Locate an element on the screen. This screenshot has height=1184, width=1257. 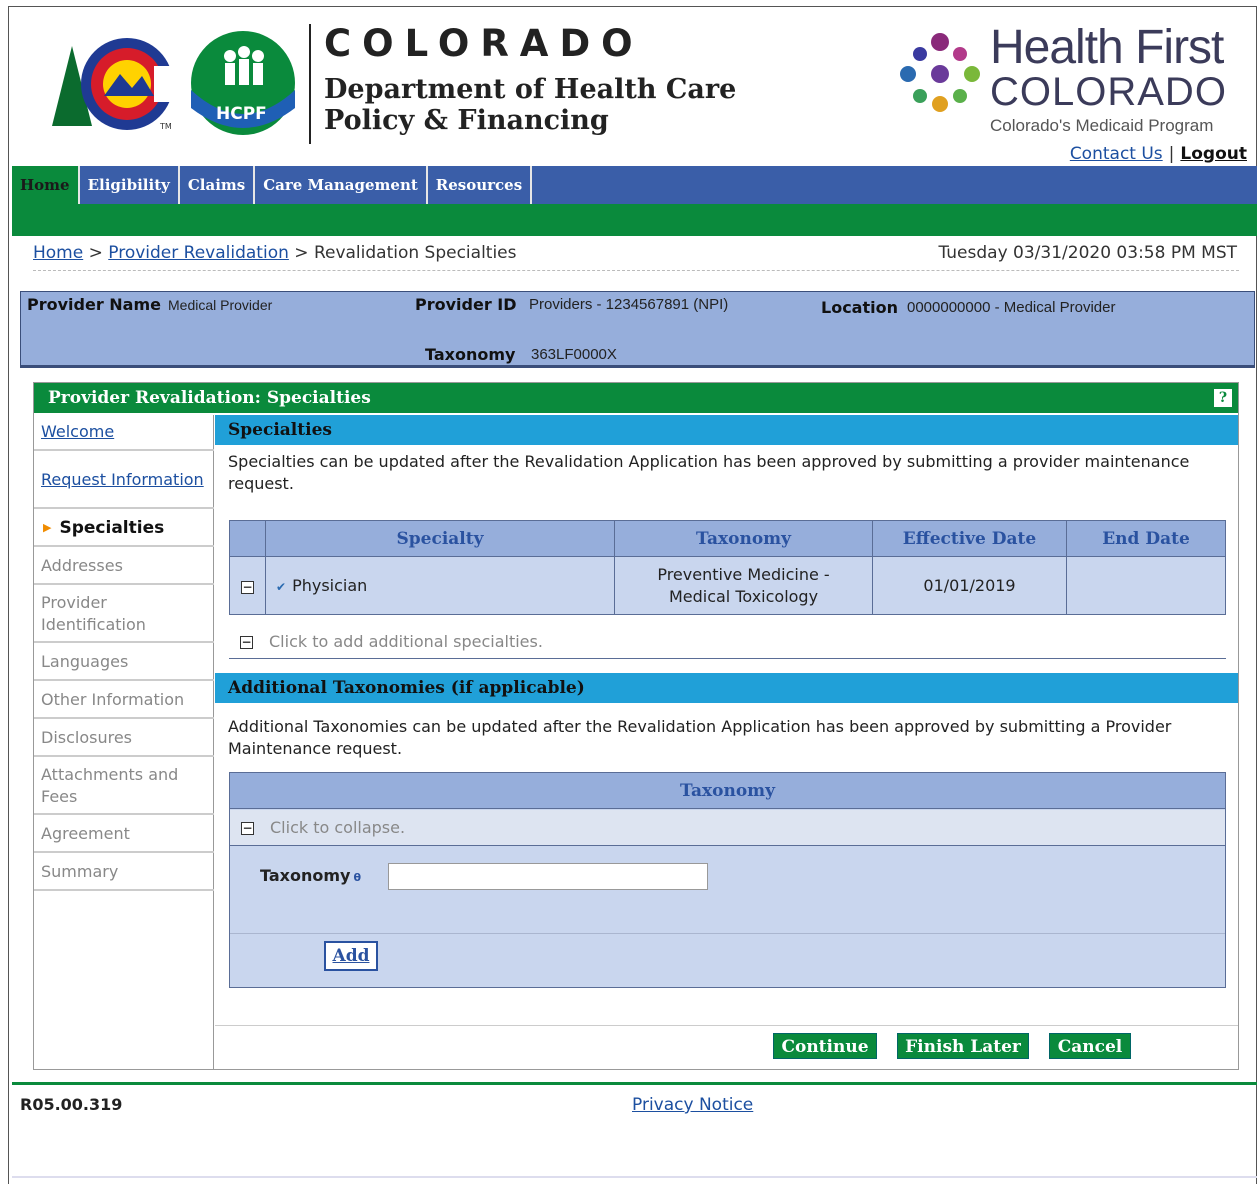
breadcrumb-divider is located at coordinates (636, 270).